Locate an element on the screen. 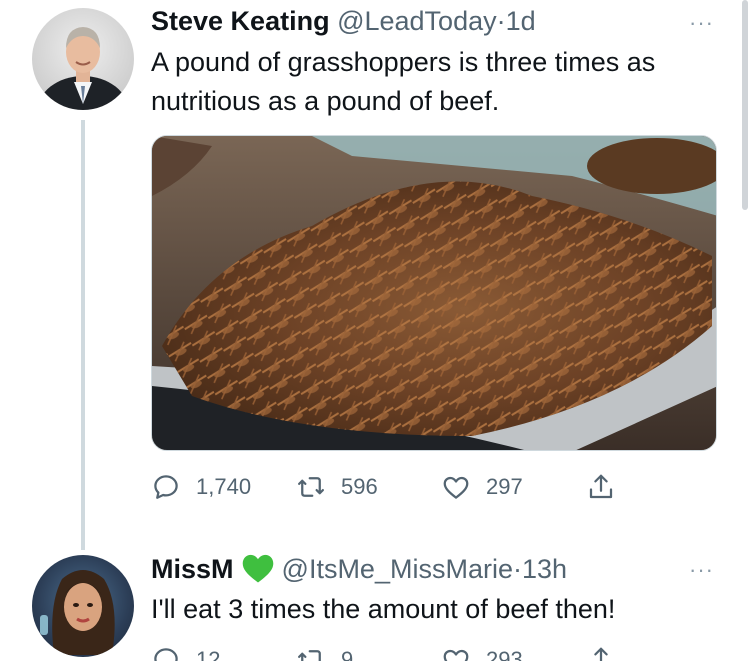  timestamp: 1d is located at coordinates (521, 21).